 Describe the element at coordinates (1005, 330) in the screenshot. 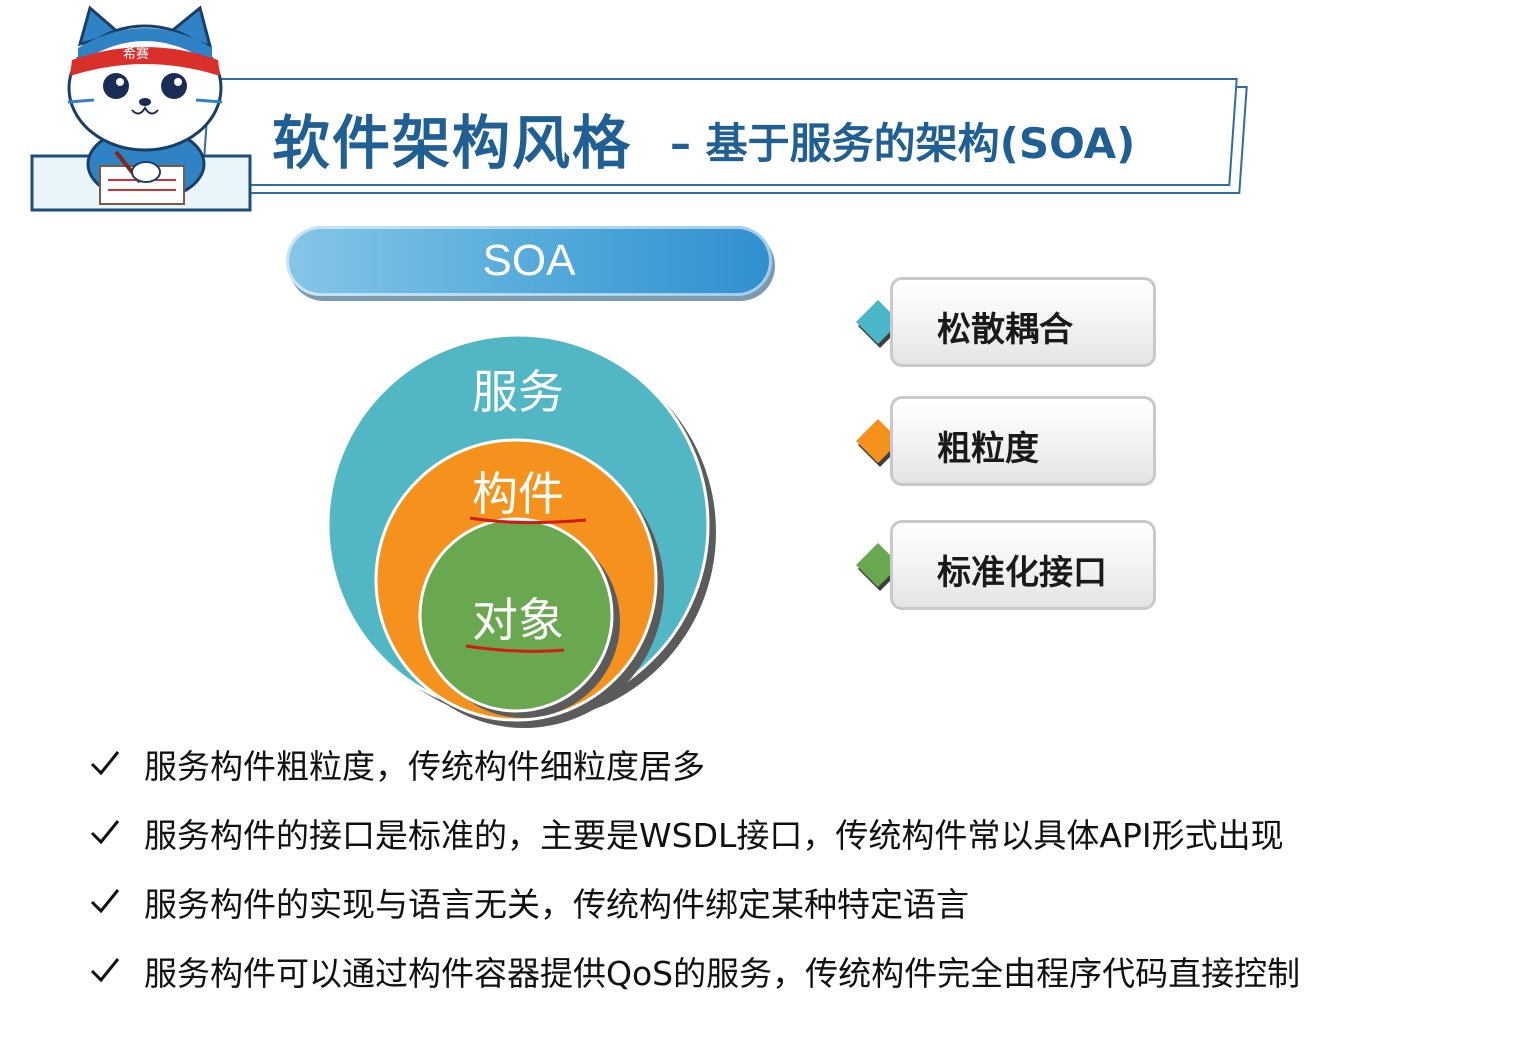

I see `feature-label: 松散耦合` at that location.